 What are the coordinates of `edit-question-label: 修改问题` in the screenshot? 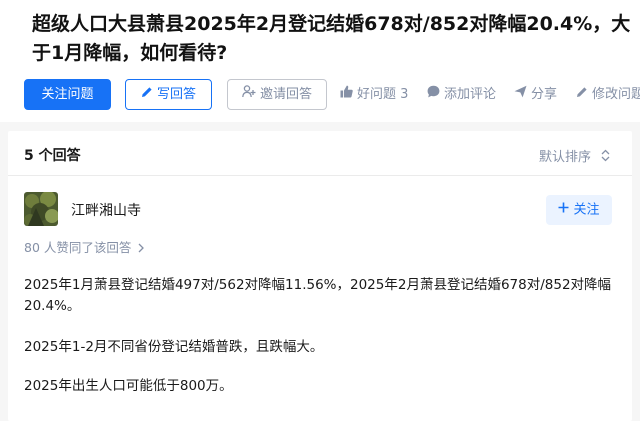 It's located at (616, 94).